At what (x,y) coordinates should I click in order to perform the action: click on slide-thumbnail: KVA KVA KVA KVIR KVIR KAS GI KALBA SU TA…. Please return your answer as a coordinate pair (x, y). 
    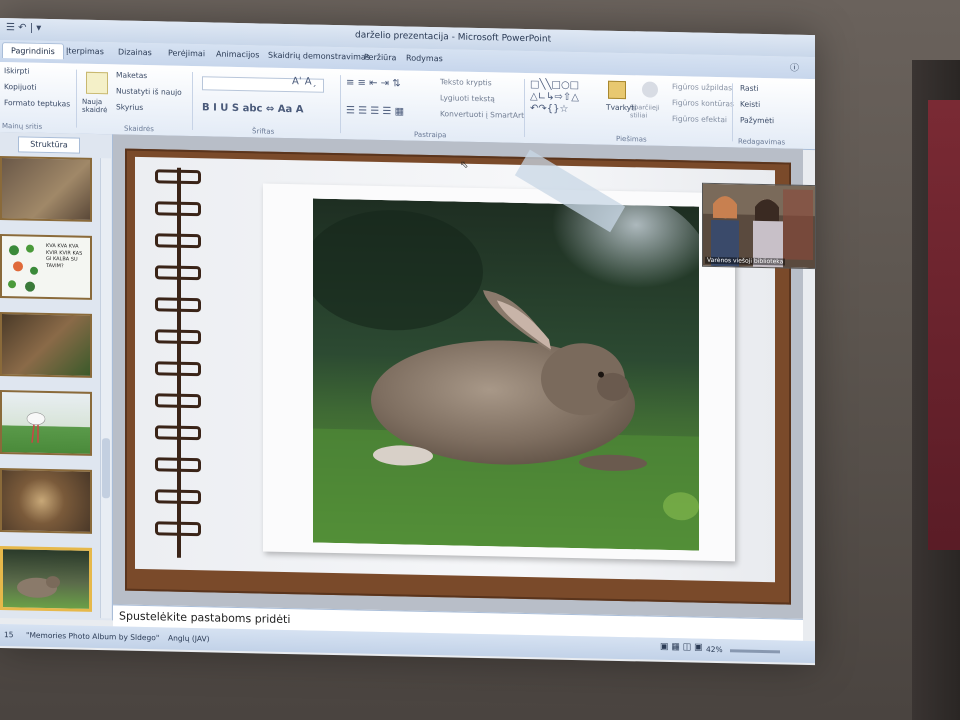
    Looking at the image, I should click on (46, 267).